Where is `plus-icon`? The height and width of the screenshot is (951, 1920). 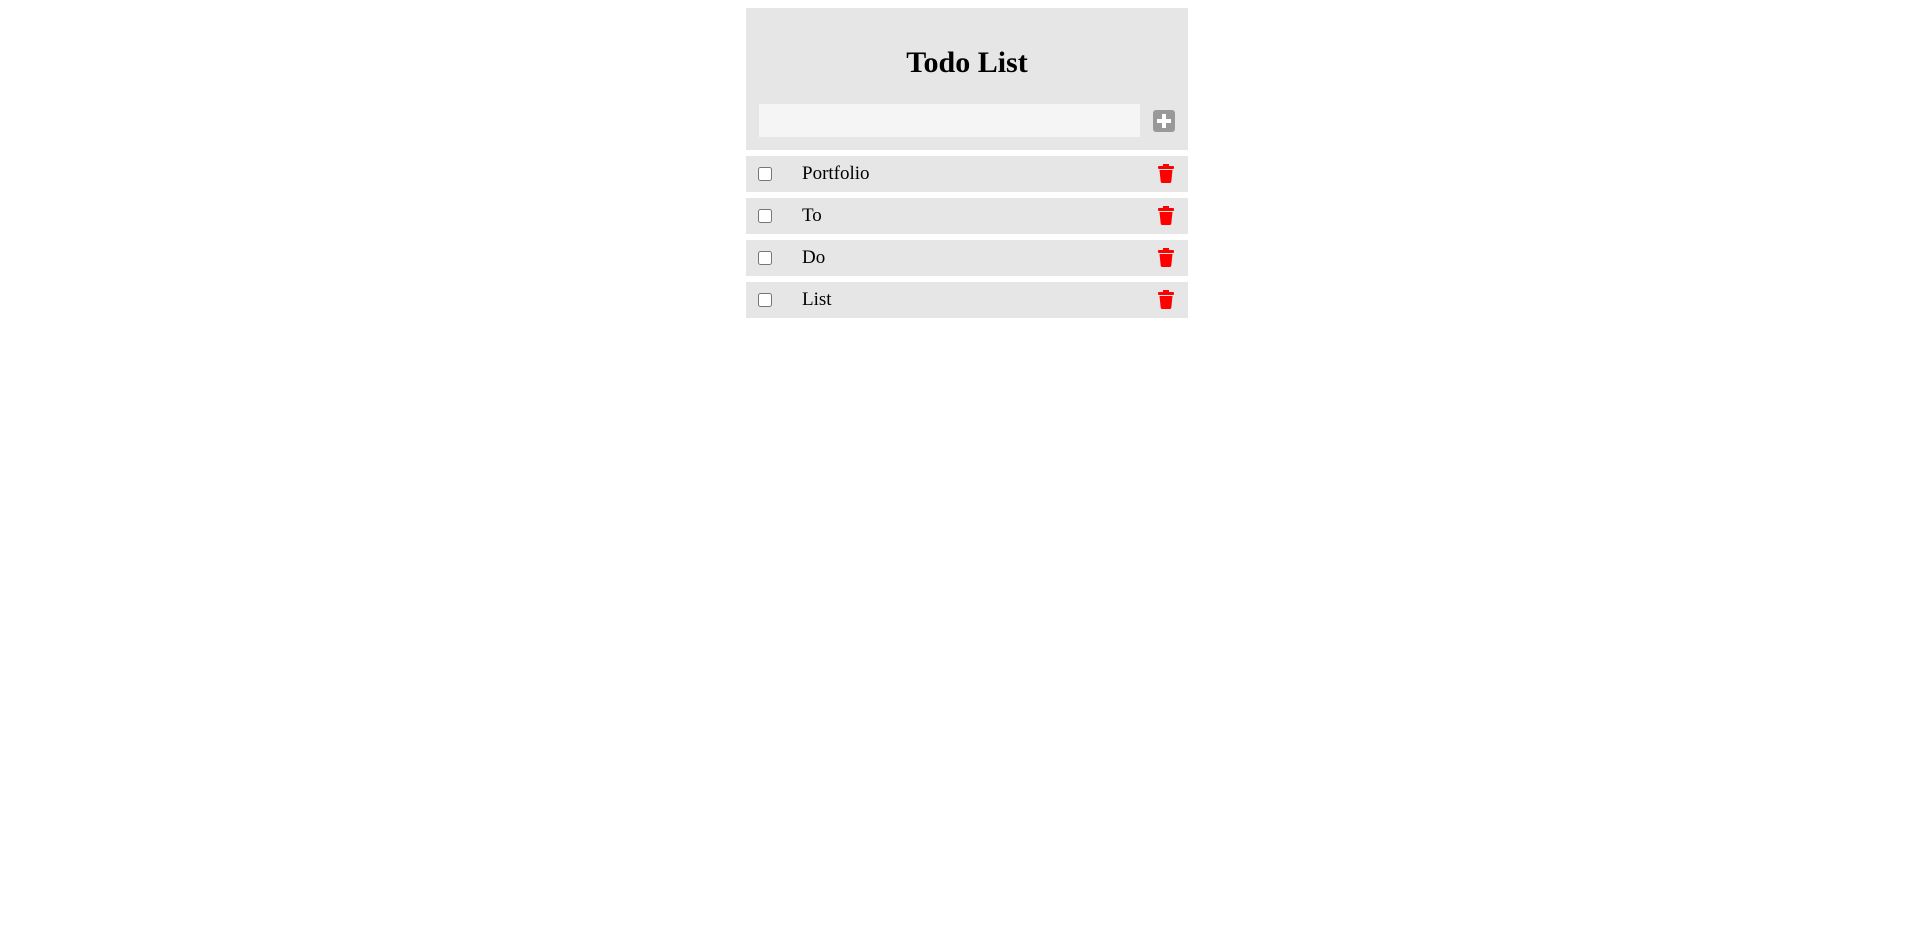 plus-icon is located at coordinates (1164, 121).